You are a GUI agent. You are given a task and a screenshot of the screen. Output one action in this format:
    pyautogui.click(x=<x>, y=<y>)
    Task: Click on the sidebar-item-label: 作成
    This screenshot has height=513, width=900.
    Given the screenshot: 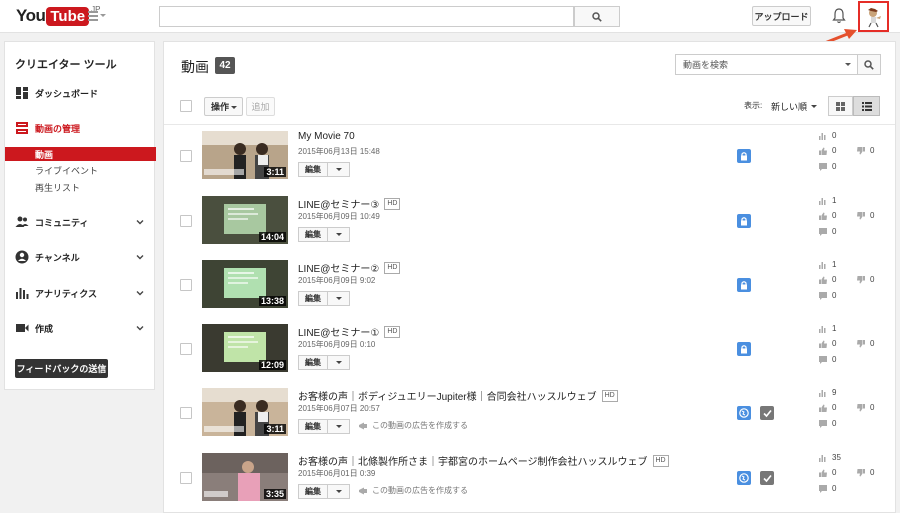 What is the action you would take?
    pyautogui.click(x=44, y=328)
    